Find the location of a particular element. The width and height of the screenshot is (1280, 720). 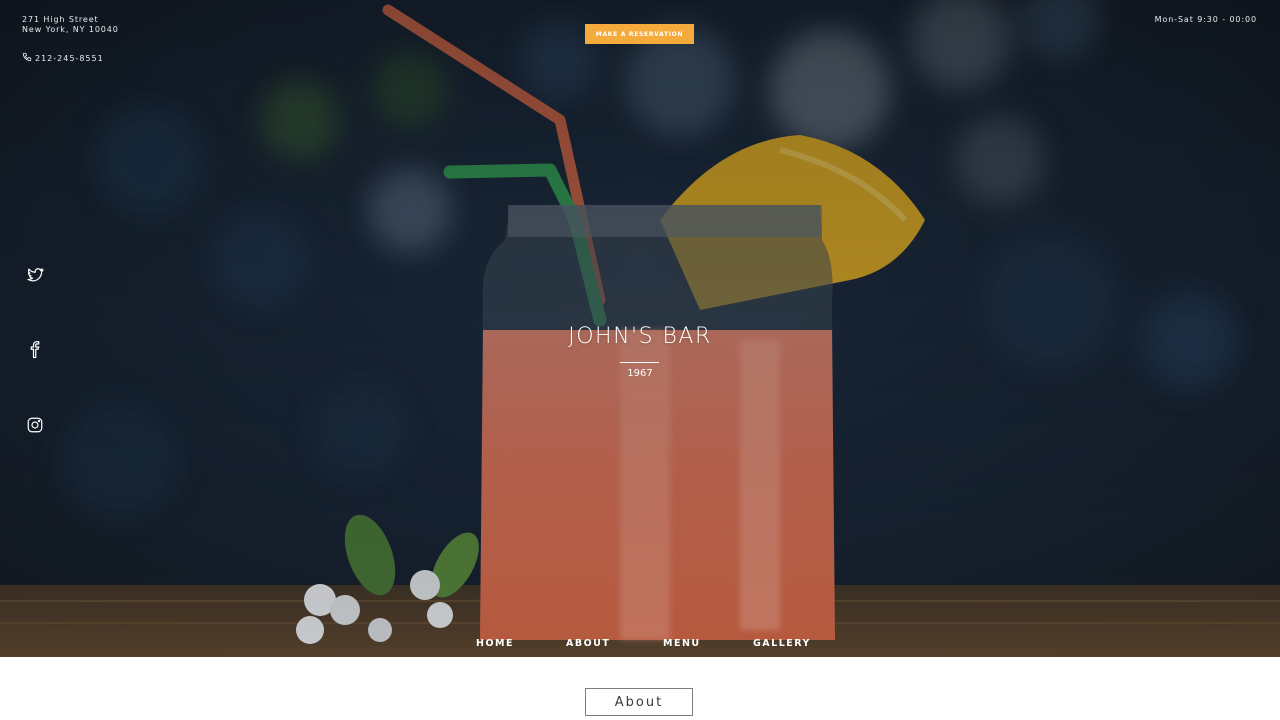

opening-hours: Mon-Sat 9:30 - 00:00 is located at coordinates (1205, 19).